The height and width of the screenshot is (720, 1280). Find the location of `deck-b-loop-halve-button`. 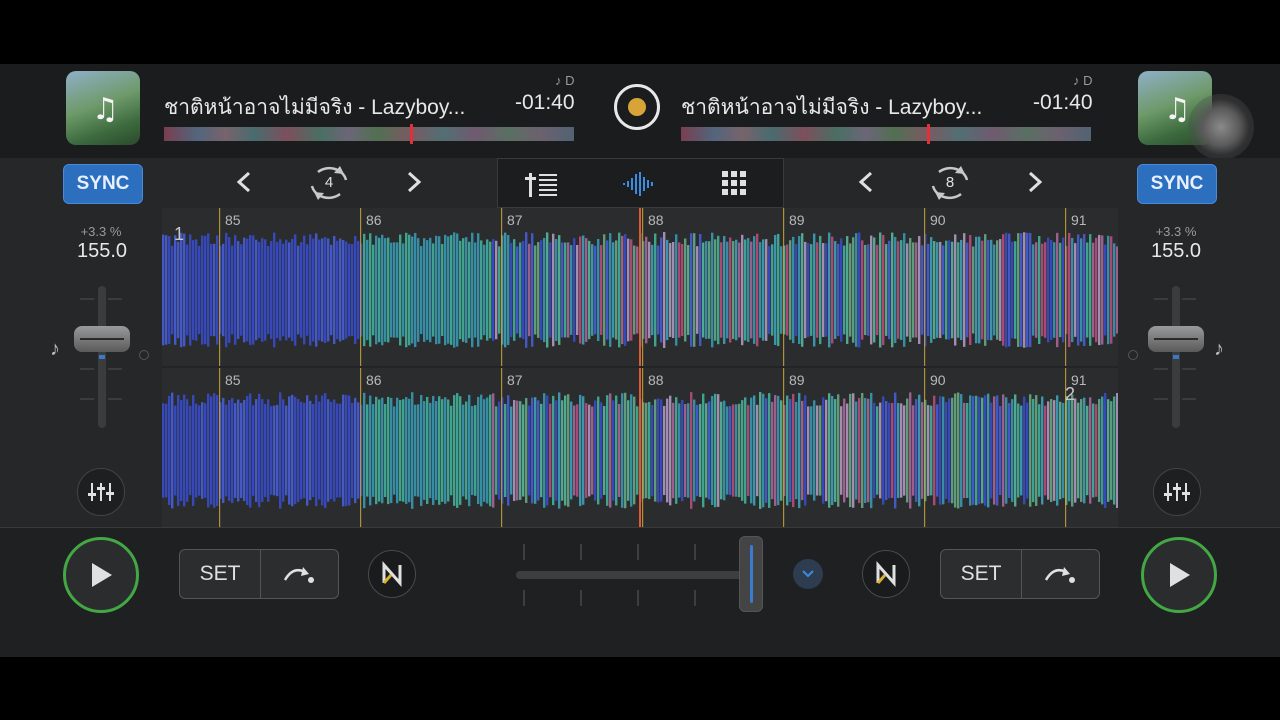

deck-b-loop-halve-button is located at coordinates (866, 182).